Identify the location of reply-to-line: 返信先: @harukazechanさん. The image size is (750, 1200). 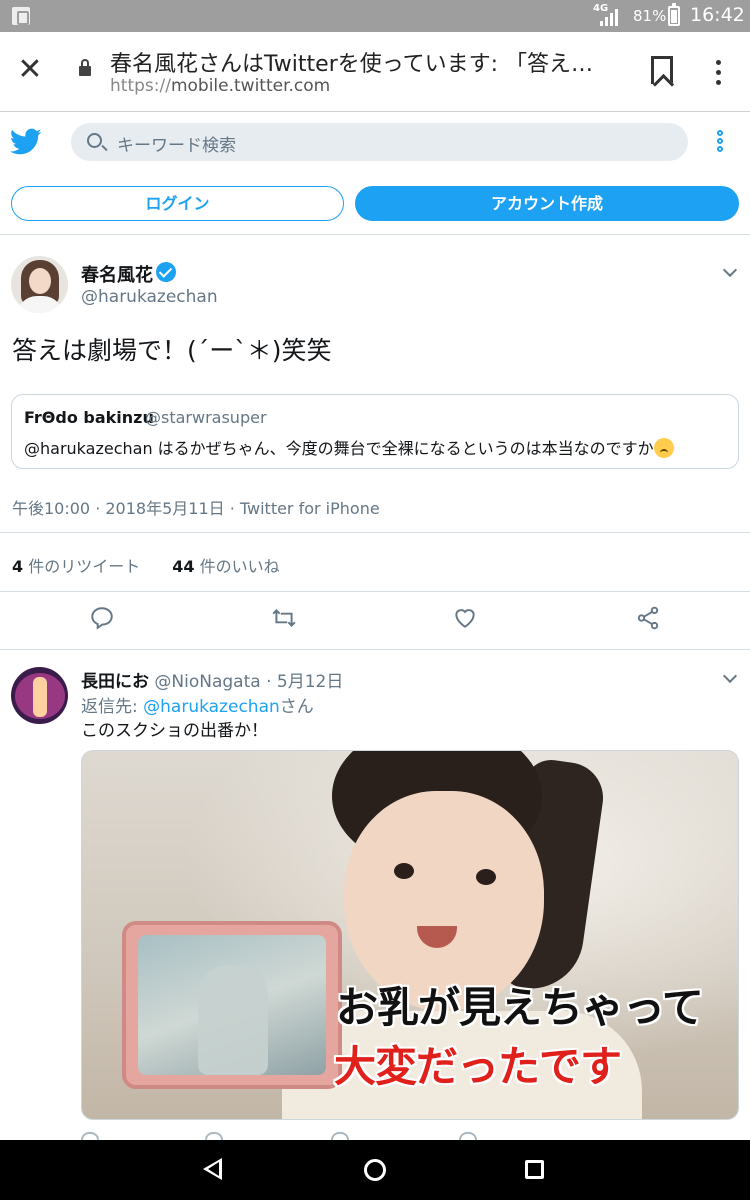
(197, 707).